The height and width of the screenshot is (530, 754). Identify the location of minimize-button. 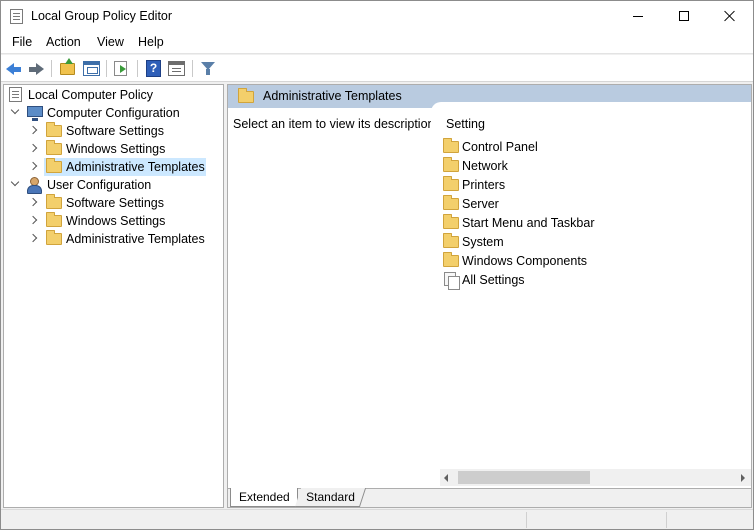
(638, 16).